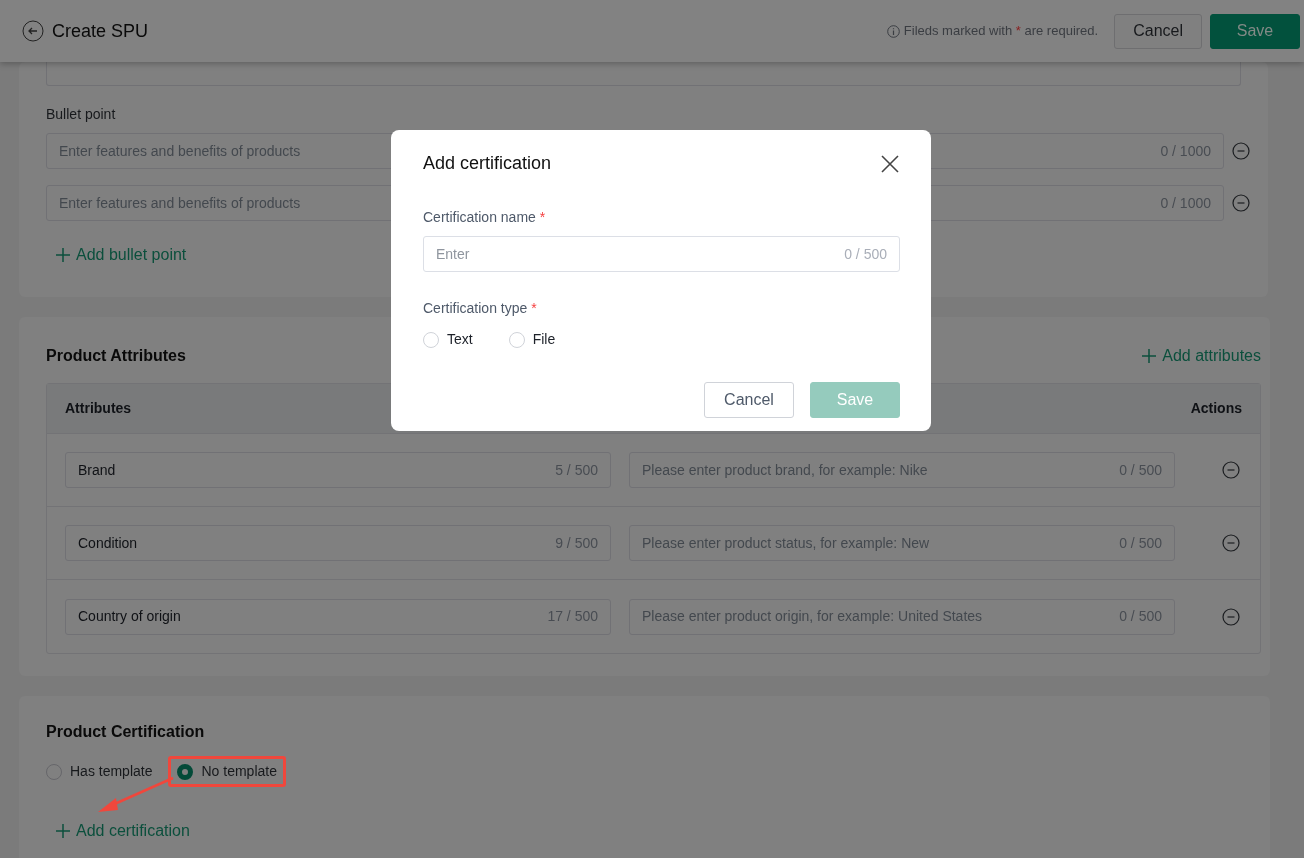 This screenshot has width=1304, height=858. I want to click on column-header: Actions, so click(1216, 408).